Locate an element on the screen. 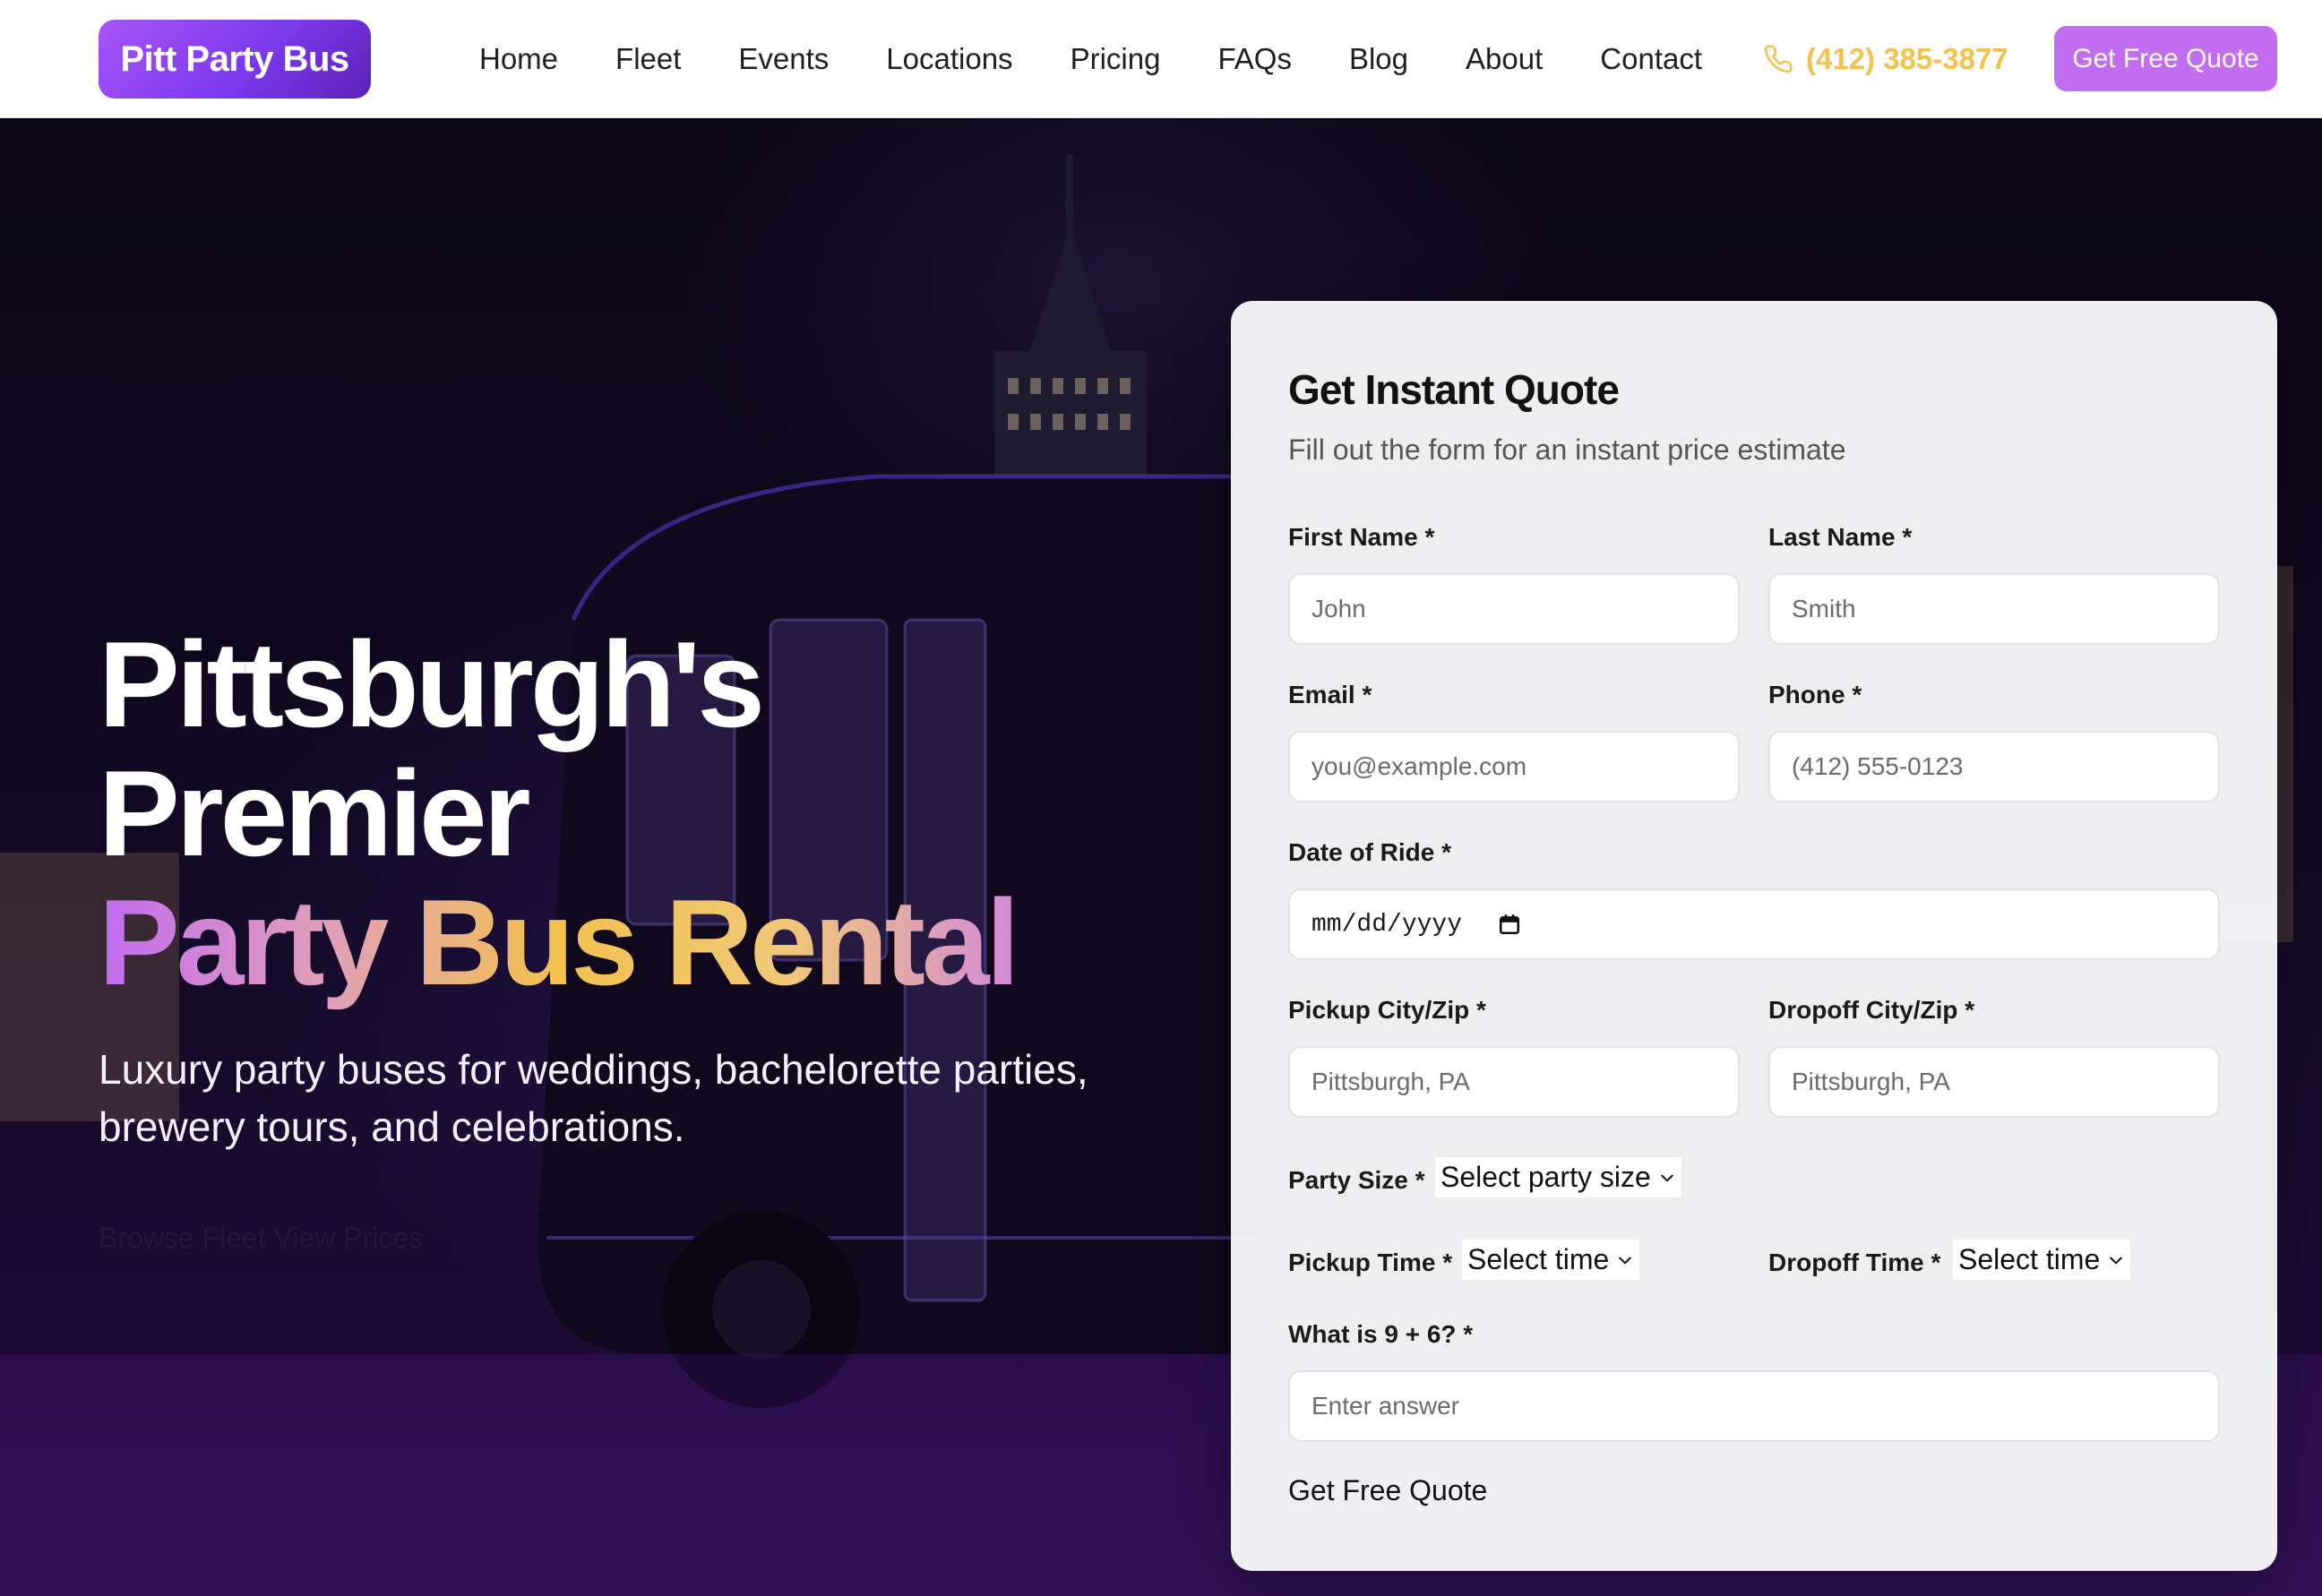 The image size is (2322, 1596). party-size-select: Select party size is located at coordinates (1558, 1177).